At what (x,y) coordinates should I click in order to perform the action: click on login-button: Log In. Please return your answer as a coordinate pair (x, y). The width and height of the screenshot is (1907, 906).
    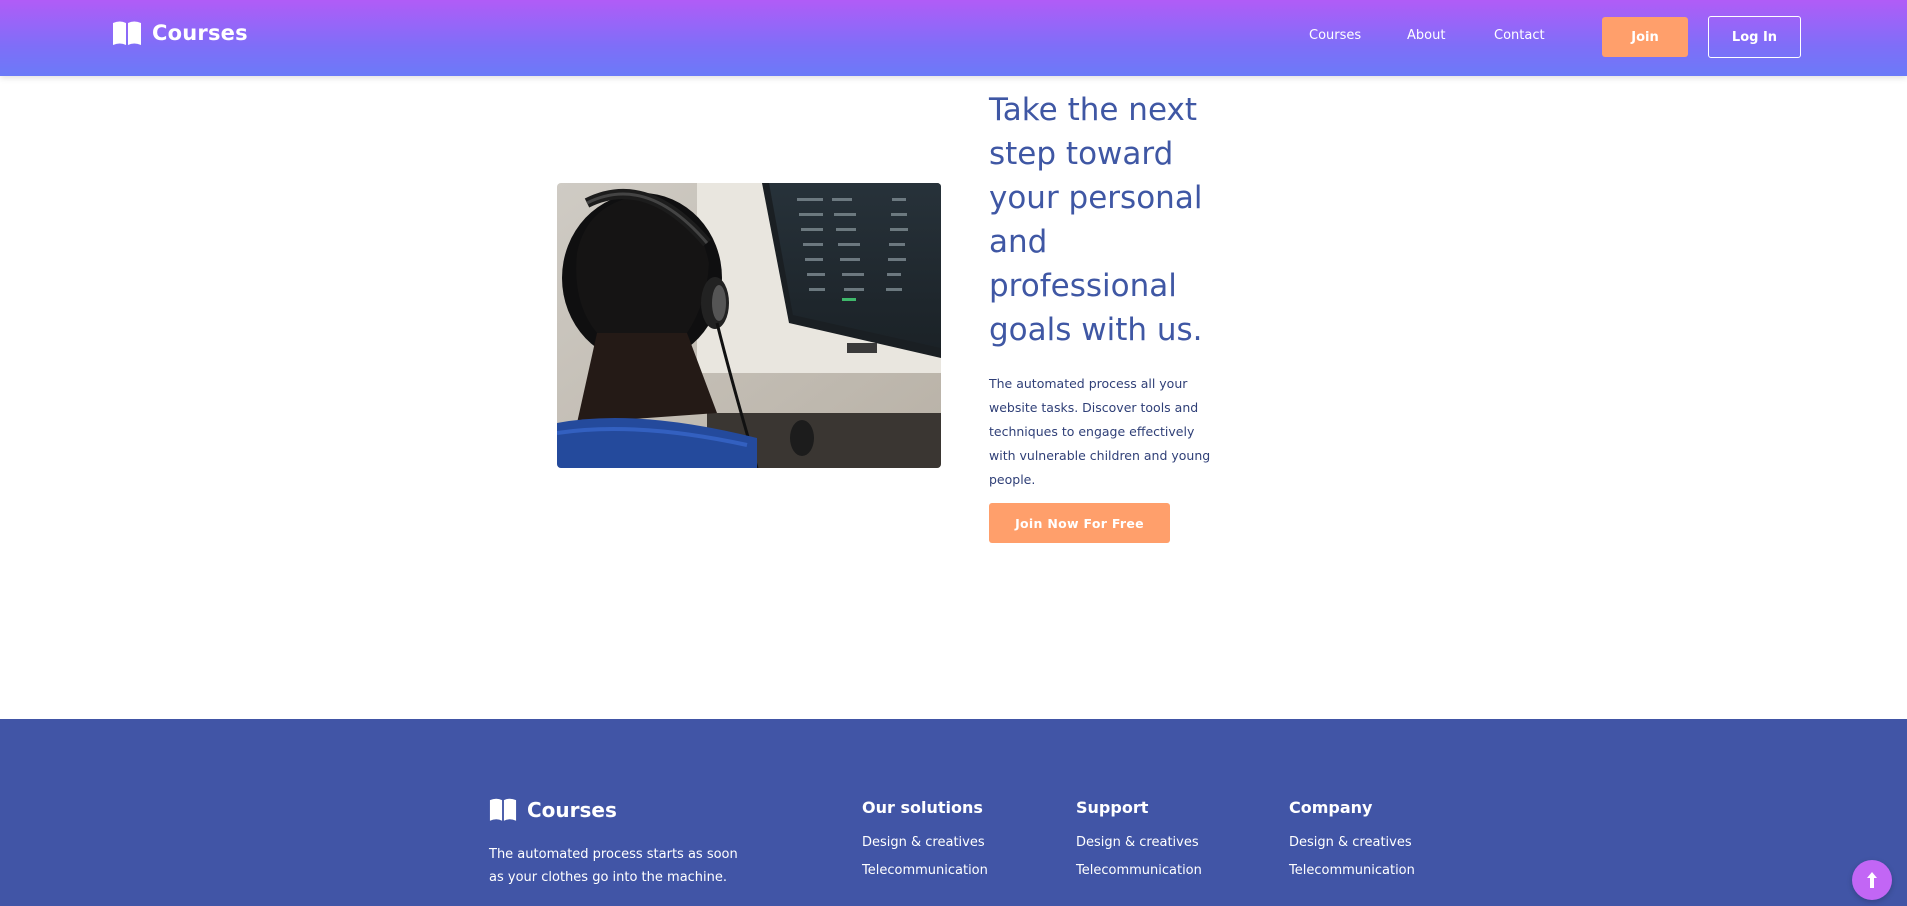
    Looking at the image, I should click on (1754, 37).